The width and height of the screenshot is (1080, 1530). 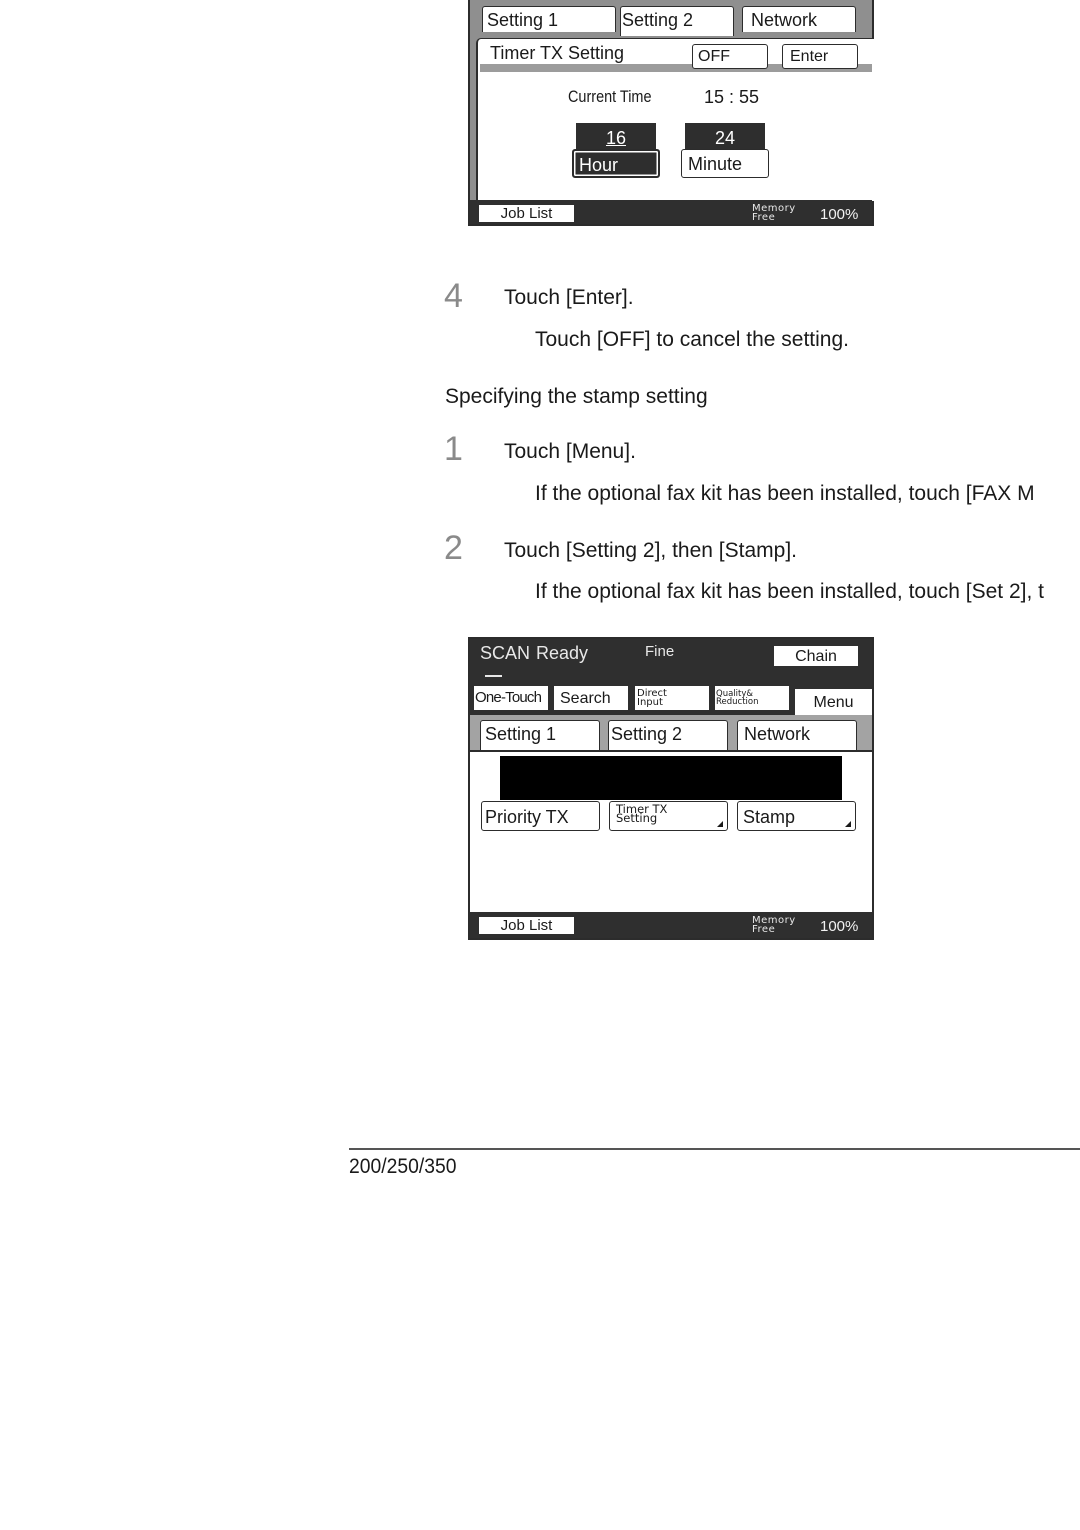 What do you see at coordinates (769, 817) in the screenshot?
I see `stamp-label: Stamp` at bounding box center [769, 817].